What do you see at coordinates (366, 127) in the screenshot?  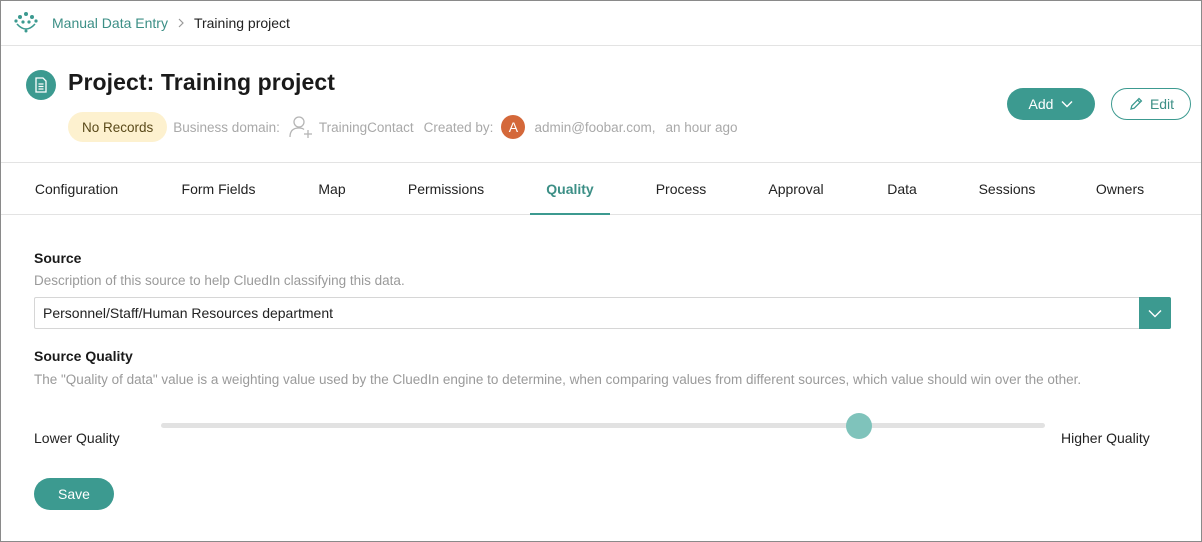 I see `business-domain-value: TrainingContact` at bounding box center [366, 127].